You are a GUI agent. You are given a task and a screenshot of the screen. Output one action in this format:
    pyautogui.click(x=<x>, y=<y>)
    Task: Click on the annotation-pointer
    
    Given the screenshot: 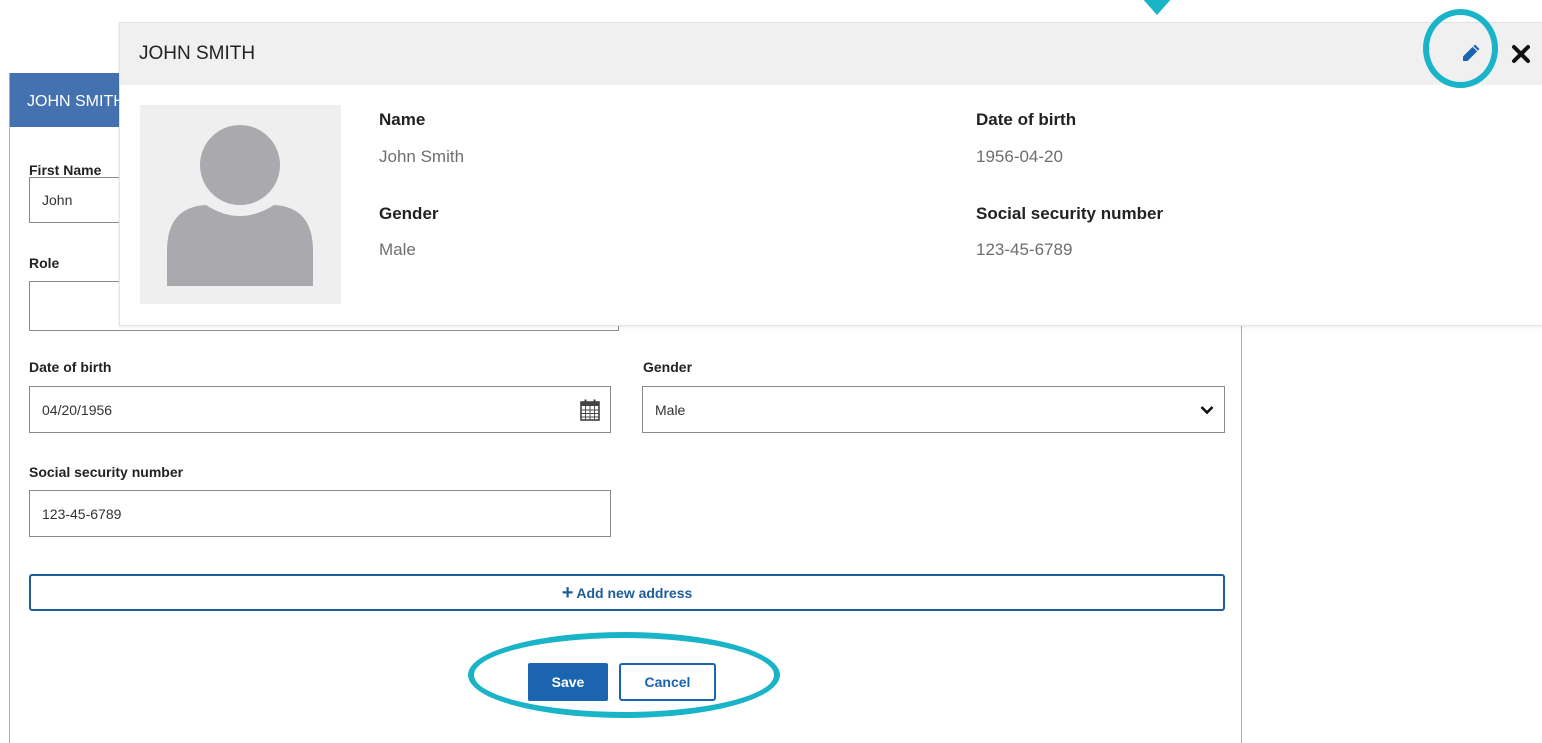 What is the action you would take?
    pyautogui.click(x=1157, y=7)
    